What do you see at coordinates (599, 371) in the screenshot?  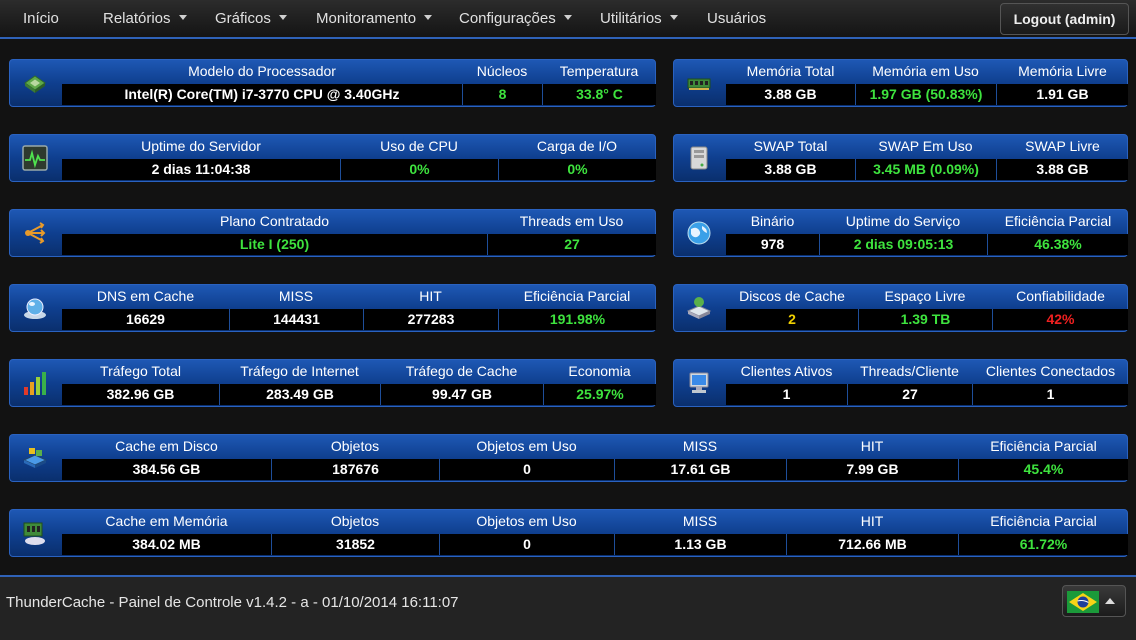 I see `header-savings: Economia` at bounding box center [599, 371].